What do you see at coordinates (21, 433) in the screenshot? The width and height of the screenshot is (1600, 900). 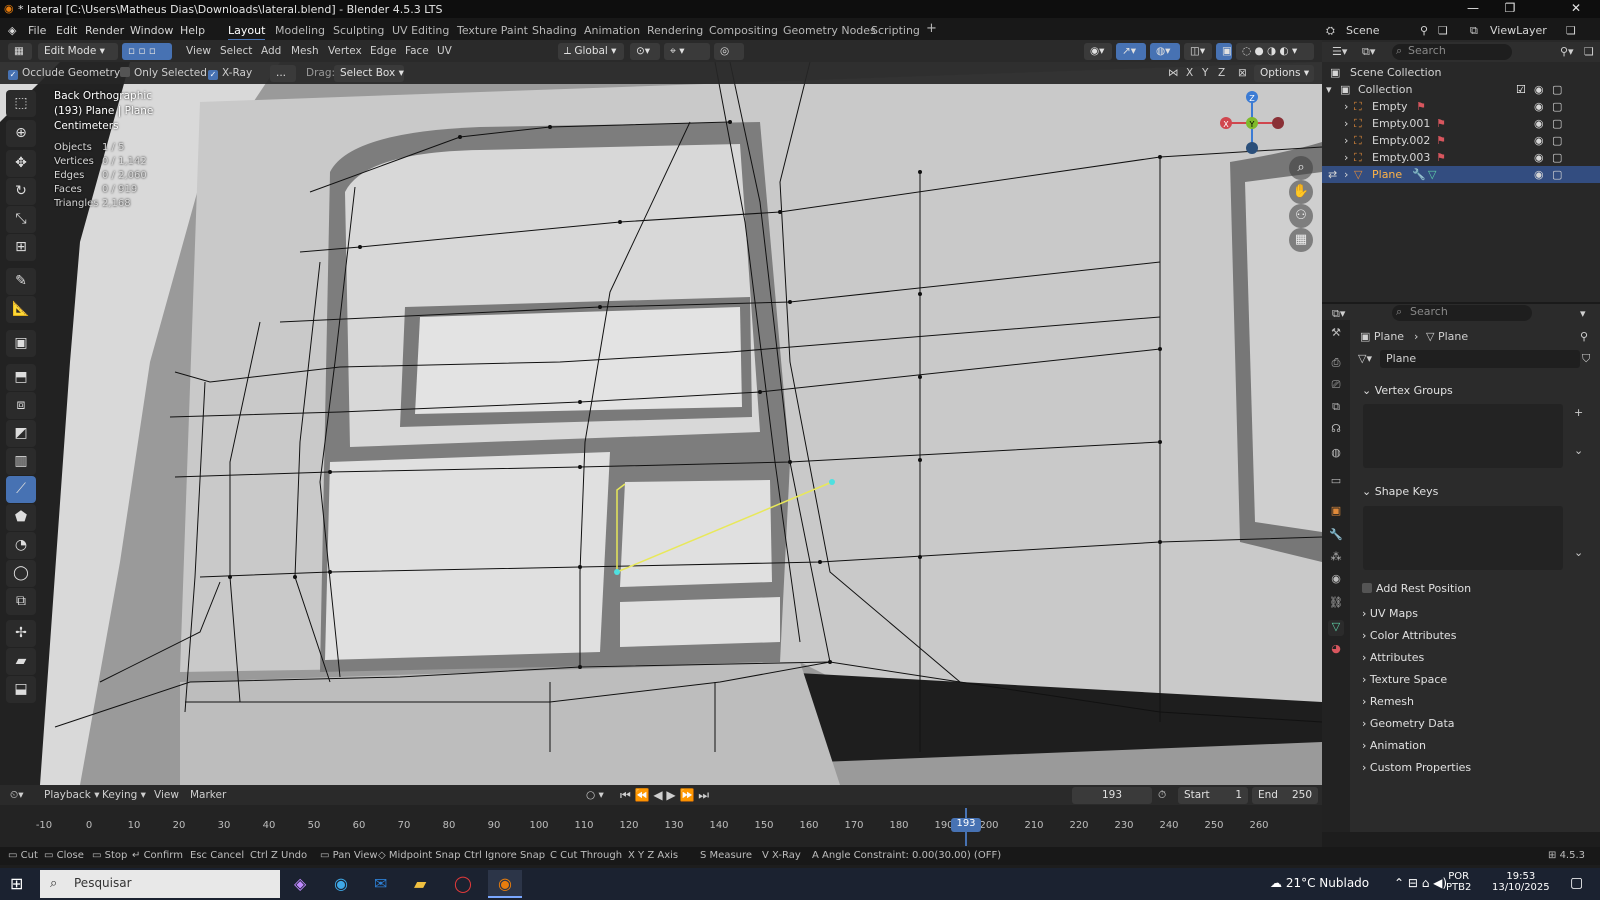 I see `bevel-tool-icon: ◩` at bounding box center [21, 433].